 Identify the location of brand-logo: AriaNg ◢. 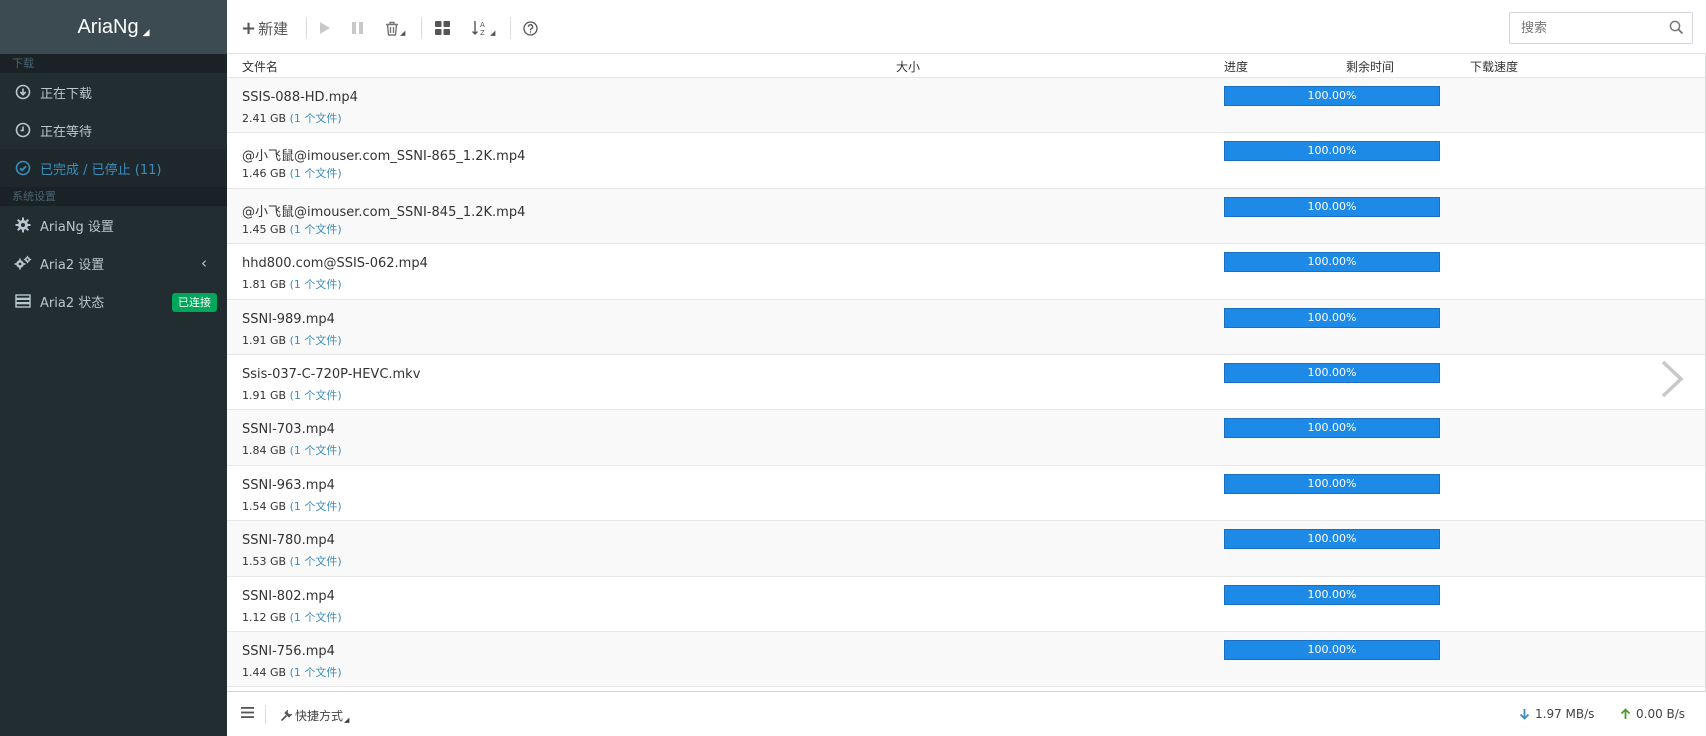
(113, 27).